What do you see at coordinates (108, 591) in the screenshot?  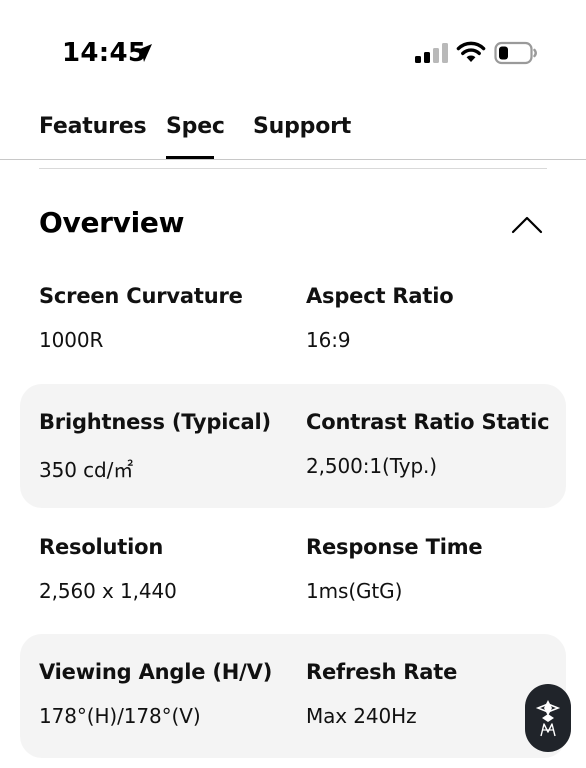 I see `spec-value: 2,560 x 1,440` at bounding box center [108, 591].